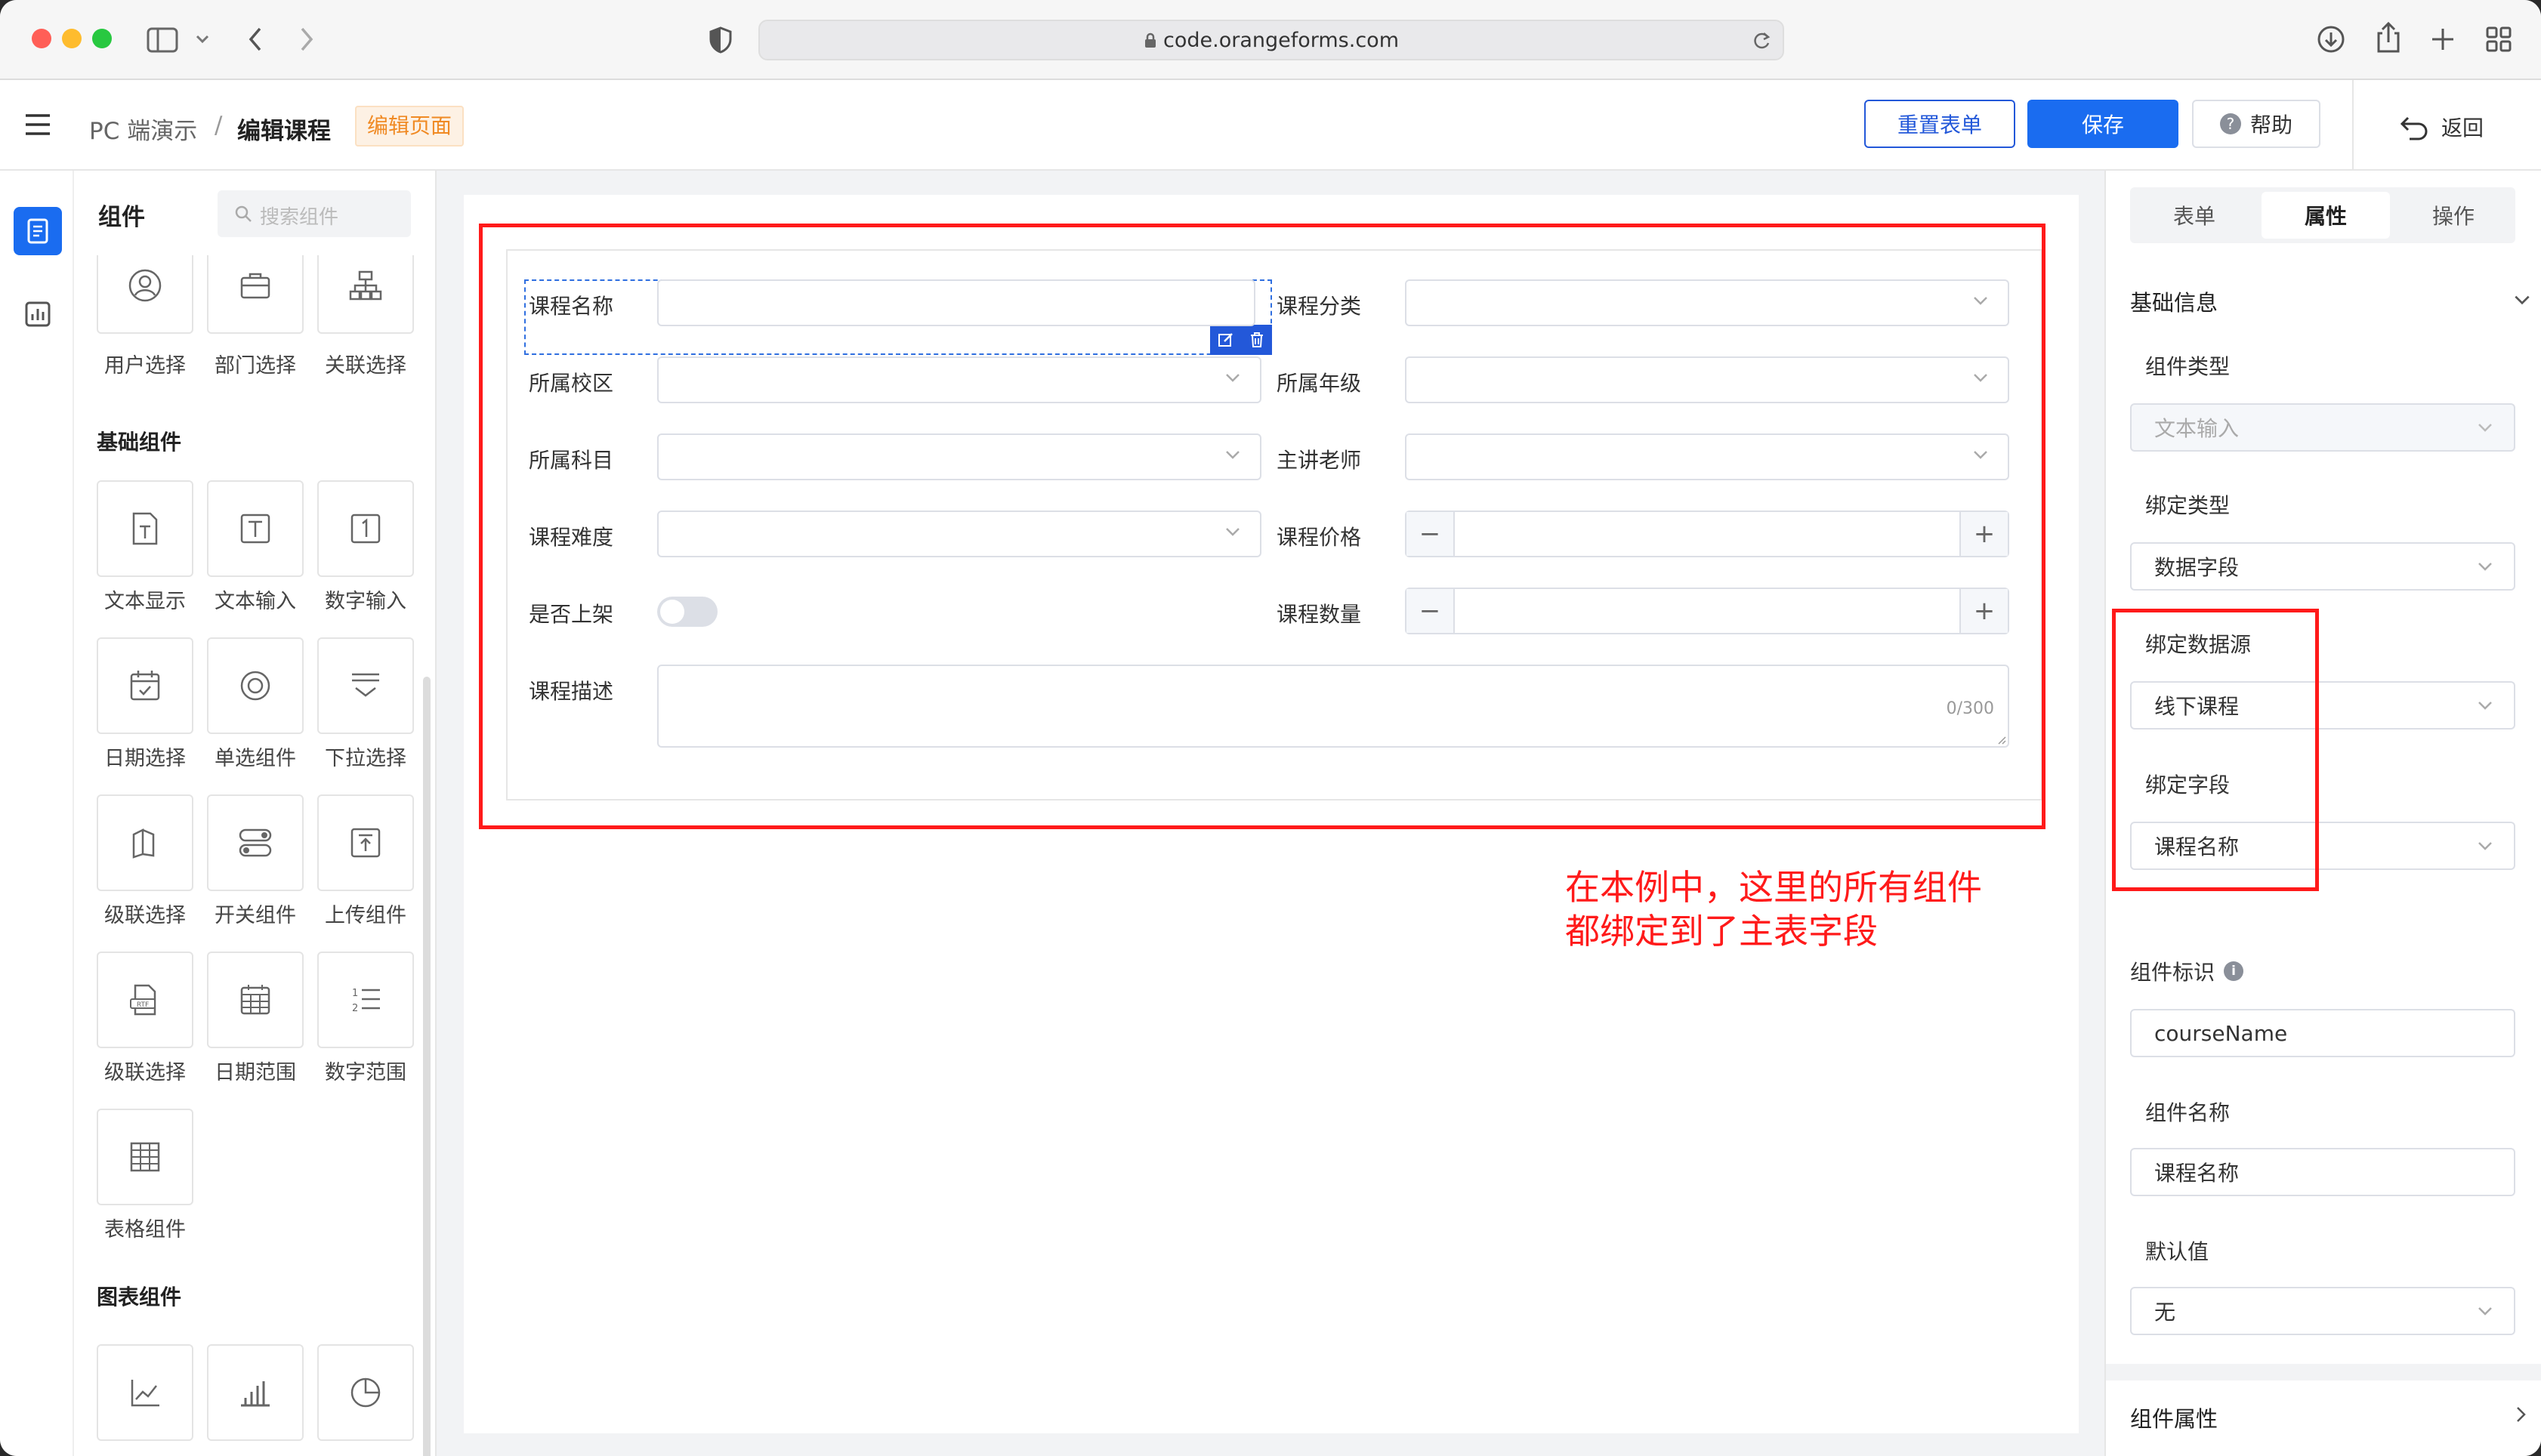  Describe the element at coordinates (145, 601) in the screenshot. I see `palette-label: 文本显示` at that location.